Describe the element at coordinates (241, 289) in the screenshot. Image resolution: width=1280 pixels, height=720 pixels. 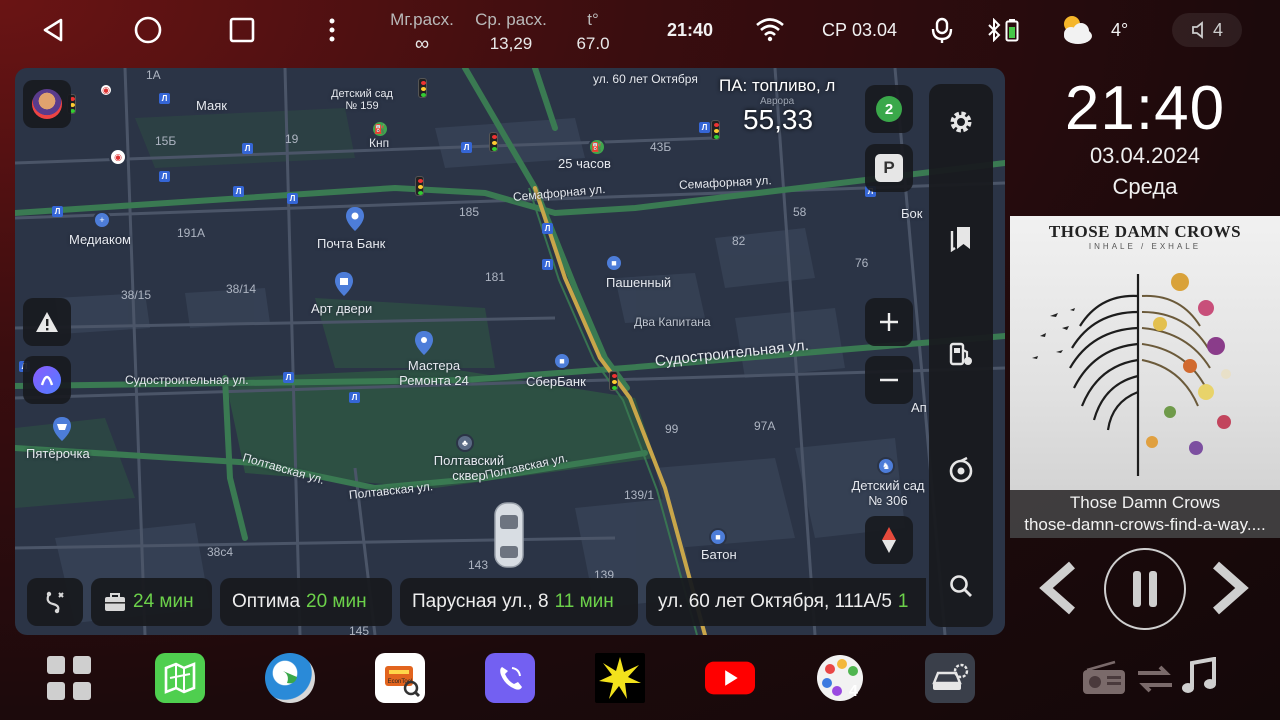
I see `house-number: 38/14` at that location.